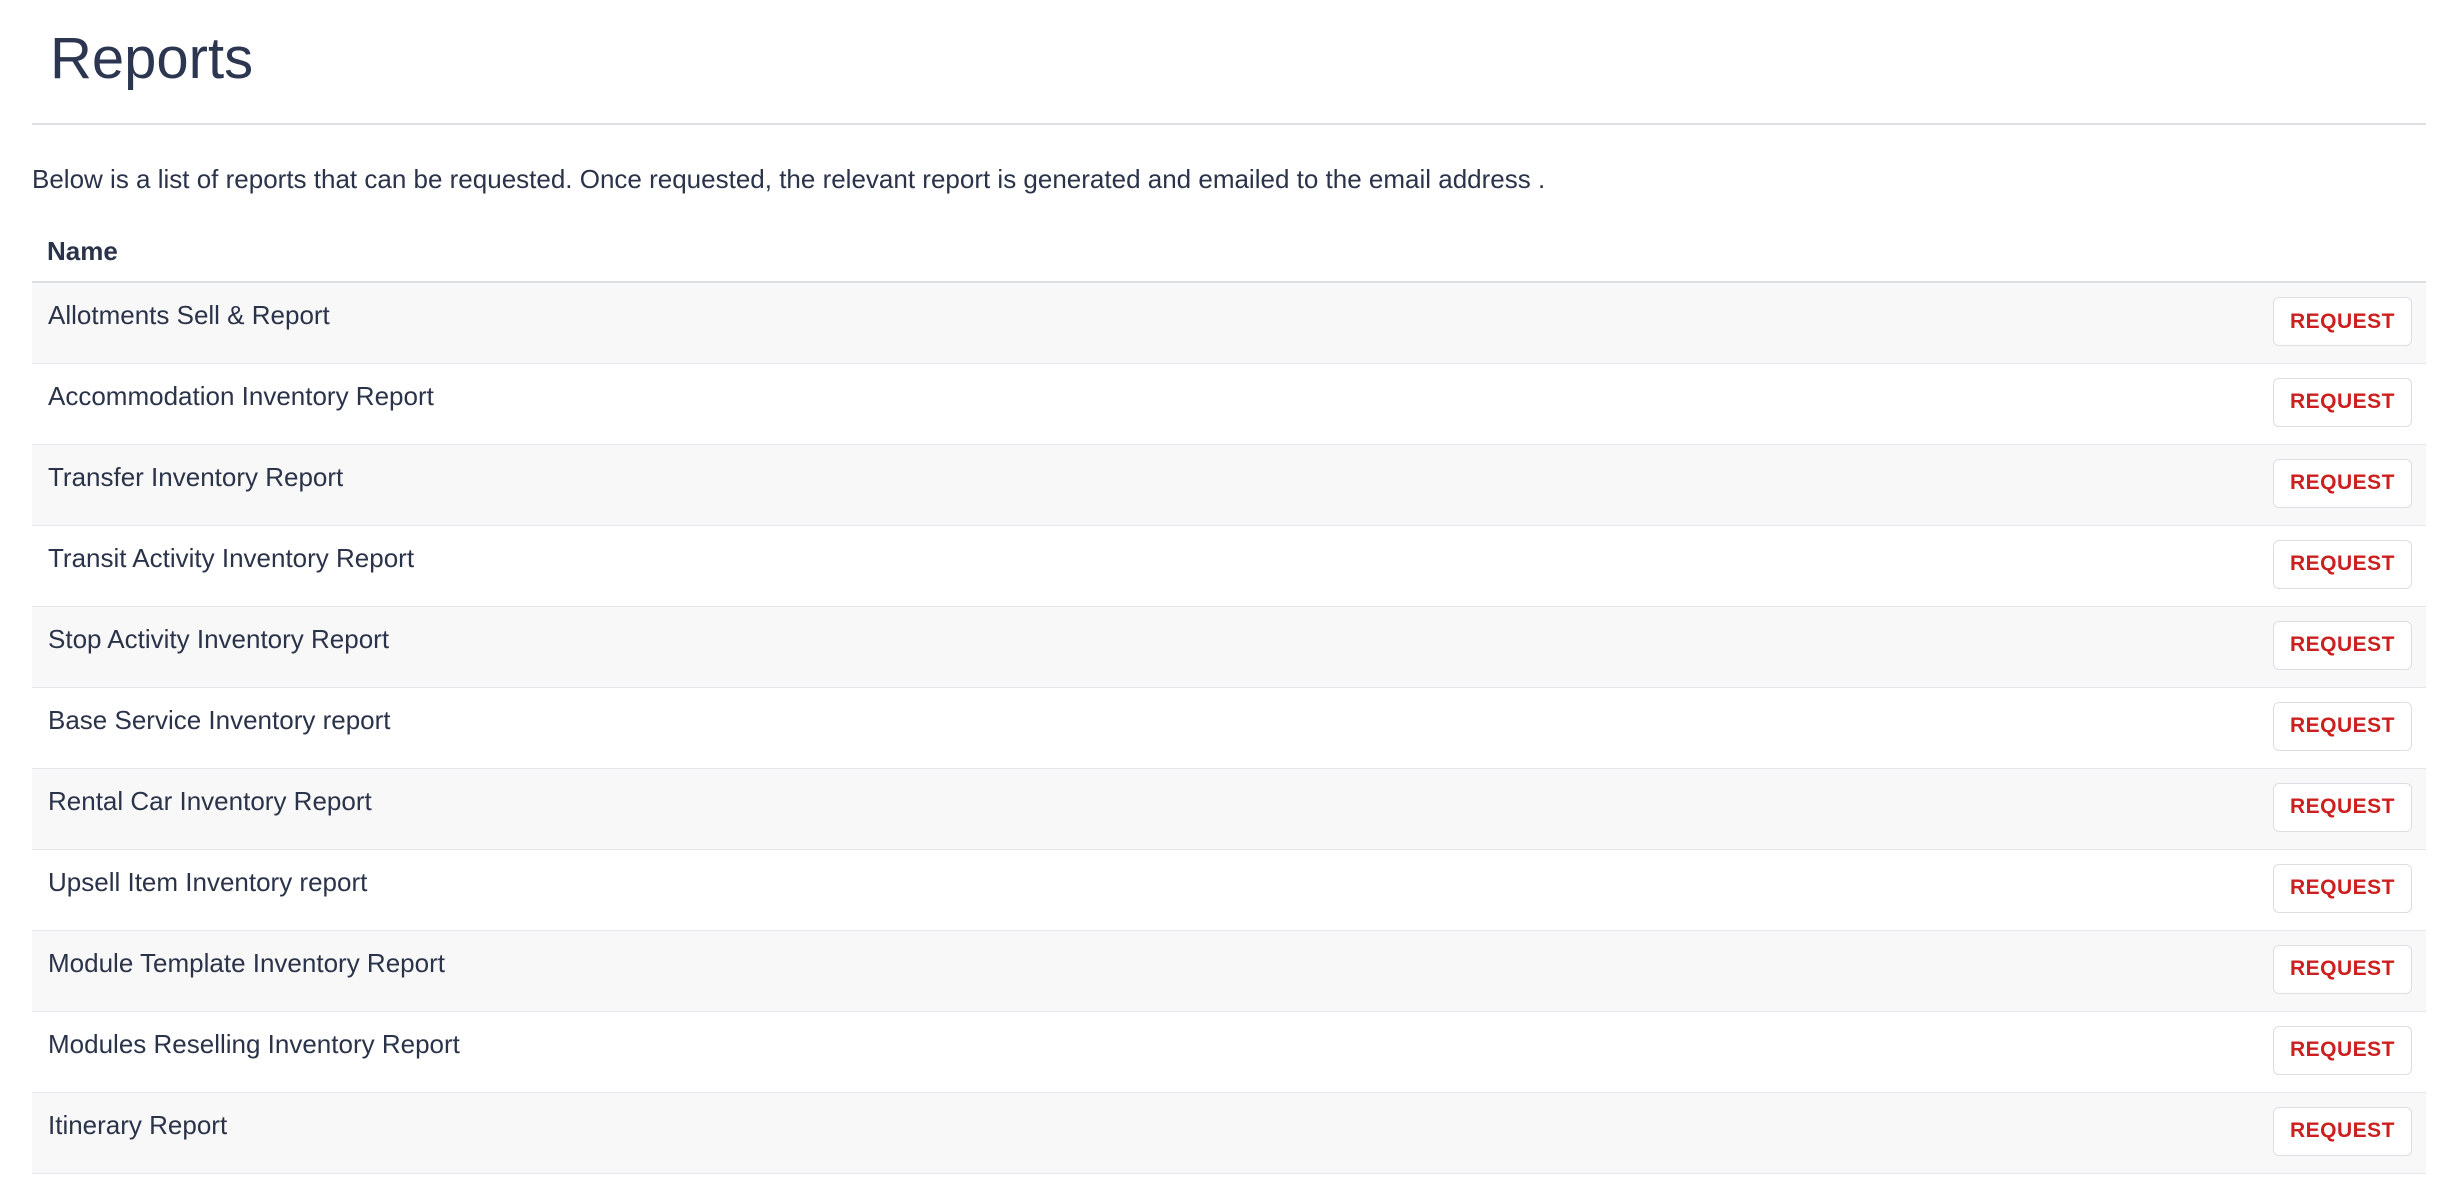 The width and height of the screenshot is (2458, 1182). I want to click on report-name: Transit Activity Inventory Report, so click(231, 557).